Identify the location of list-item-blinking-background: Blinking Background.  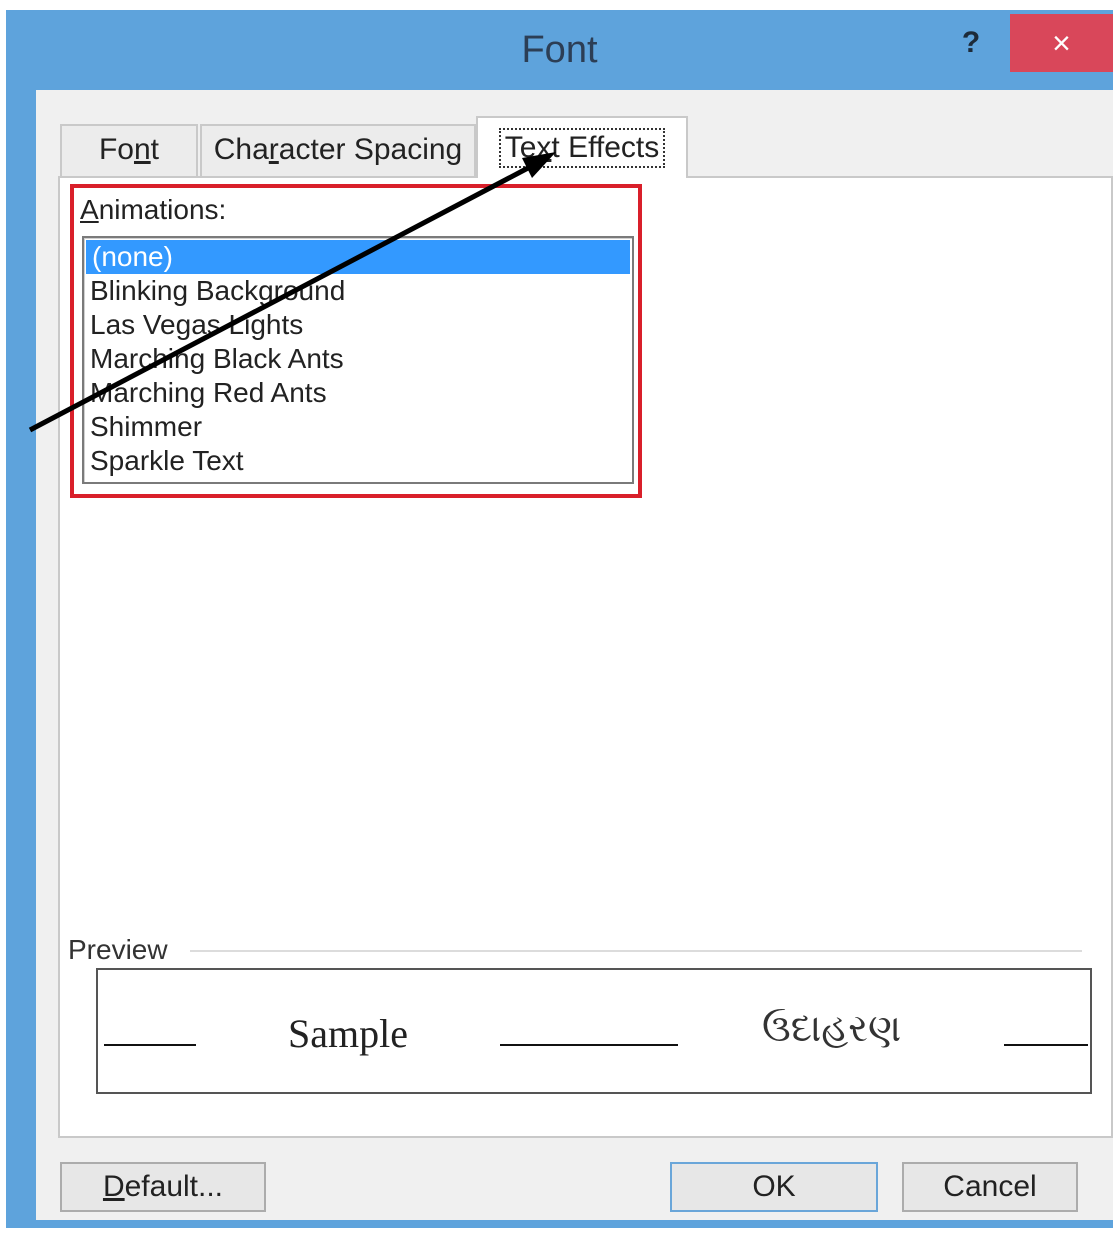
(358, 291).